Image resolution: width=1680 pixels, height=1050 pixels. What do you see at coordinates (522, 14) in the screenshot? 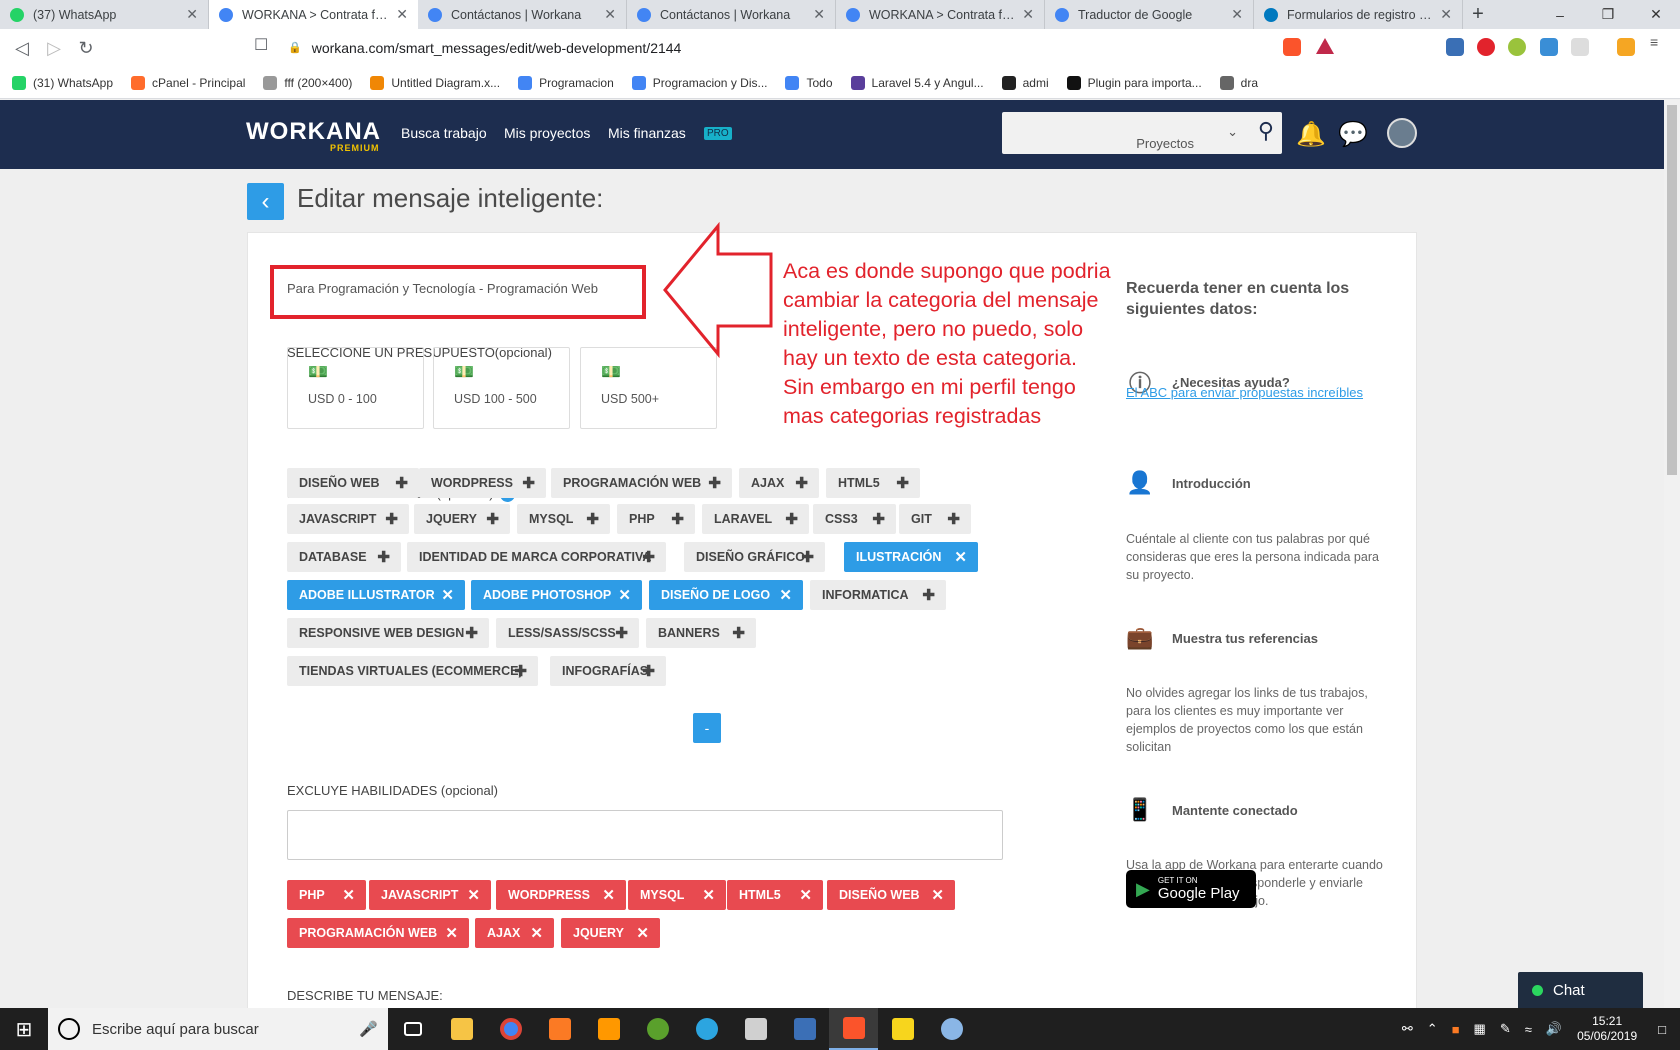
I see `browser-tab: Contáctanos | Workana ✕` at bounding box center [522, 14].